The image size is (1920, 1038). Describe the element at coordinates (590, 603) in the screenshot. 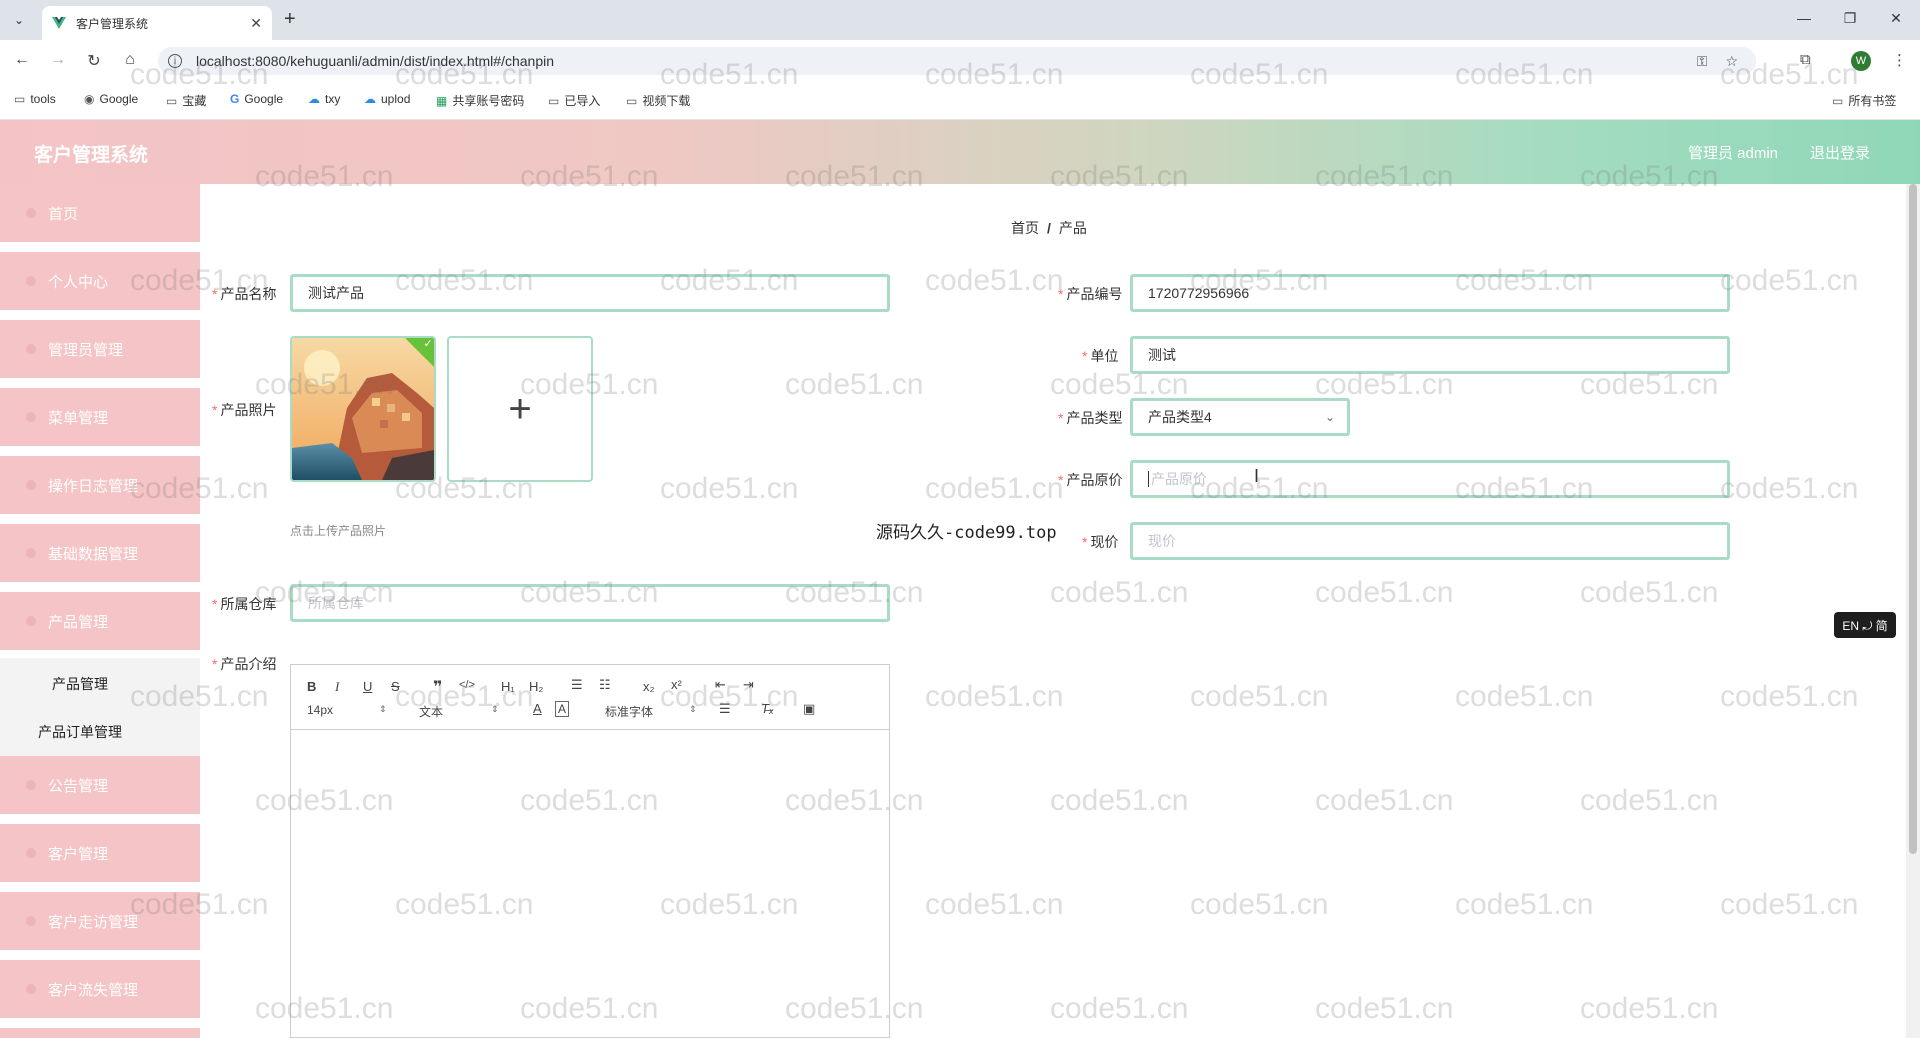

I see `warehouse-input: 所属仓库` at that location.